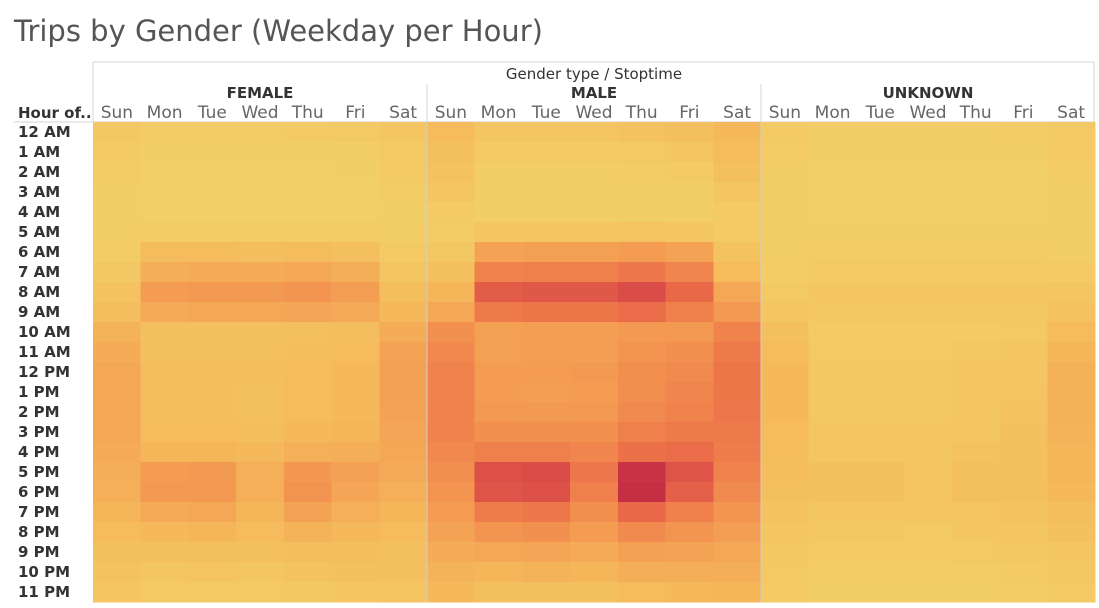 This screenshot has height=608, width=1099. I want to click on hour-label: 7 AM, so click(39, 272).